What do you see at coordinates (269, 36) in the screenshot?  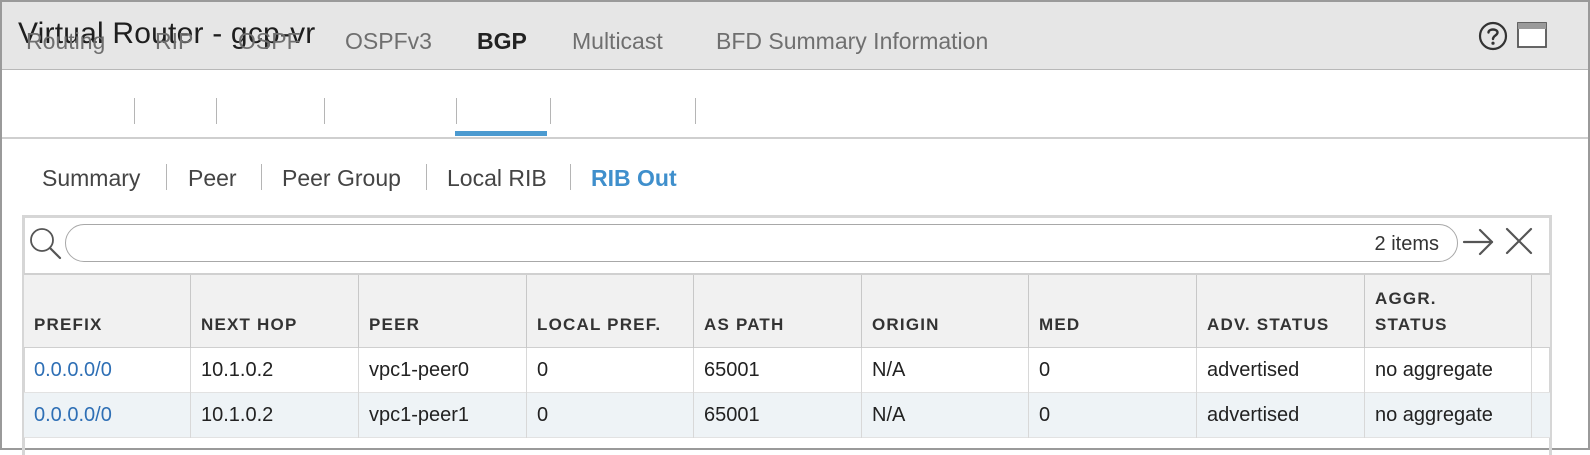 I see `tab-ospf: OSPF` at bounding box center [269, 36].